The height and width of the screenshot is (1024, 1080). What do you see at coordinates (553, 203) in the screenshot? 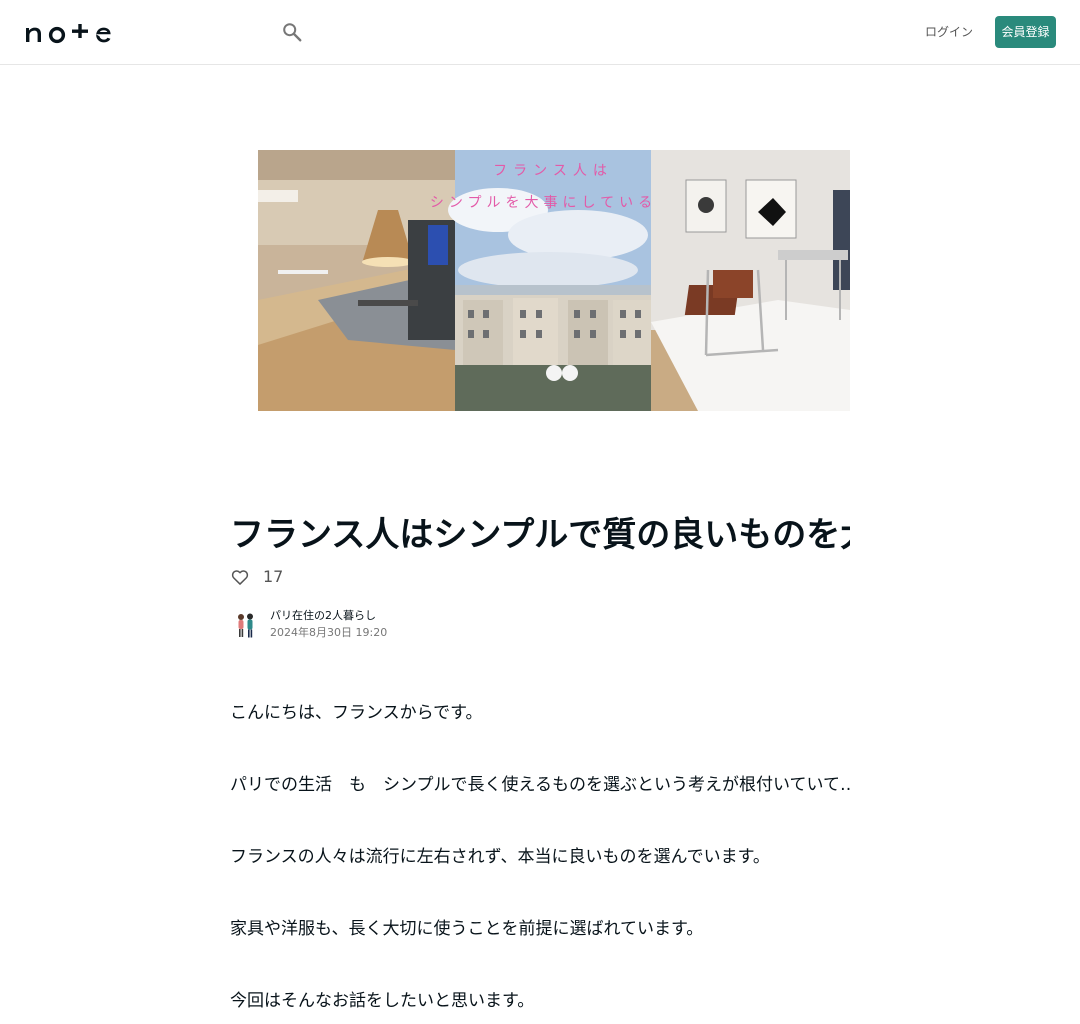
I see `hero-overlay-line2: シンプルを大事にしている。` at bounding box center [553, 203].